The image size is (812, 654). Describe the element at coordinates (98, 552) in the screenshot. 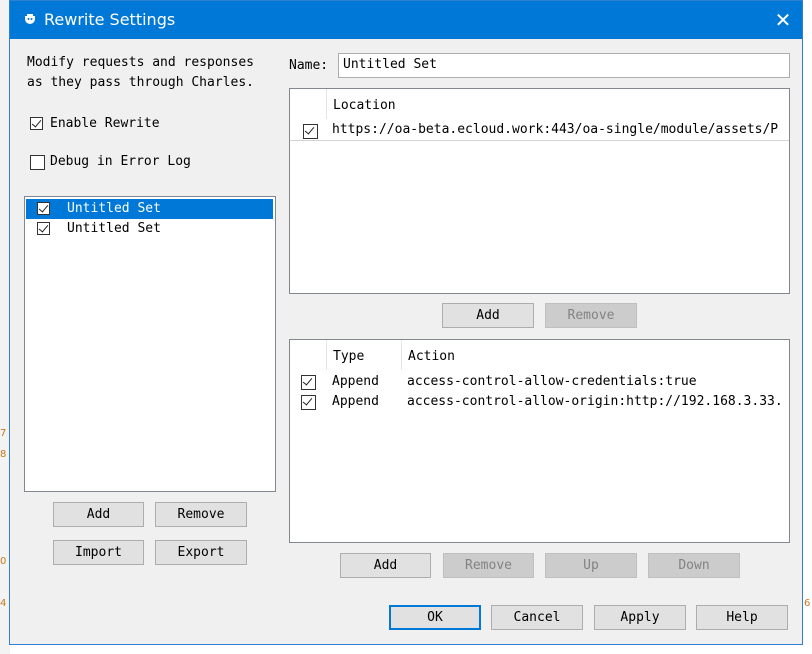

I see `import-button: Import` at that location.